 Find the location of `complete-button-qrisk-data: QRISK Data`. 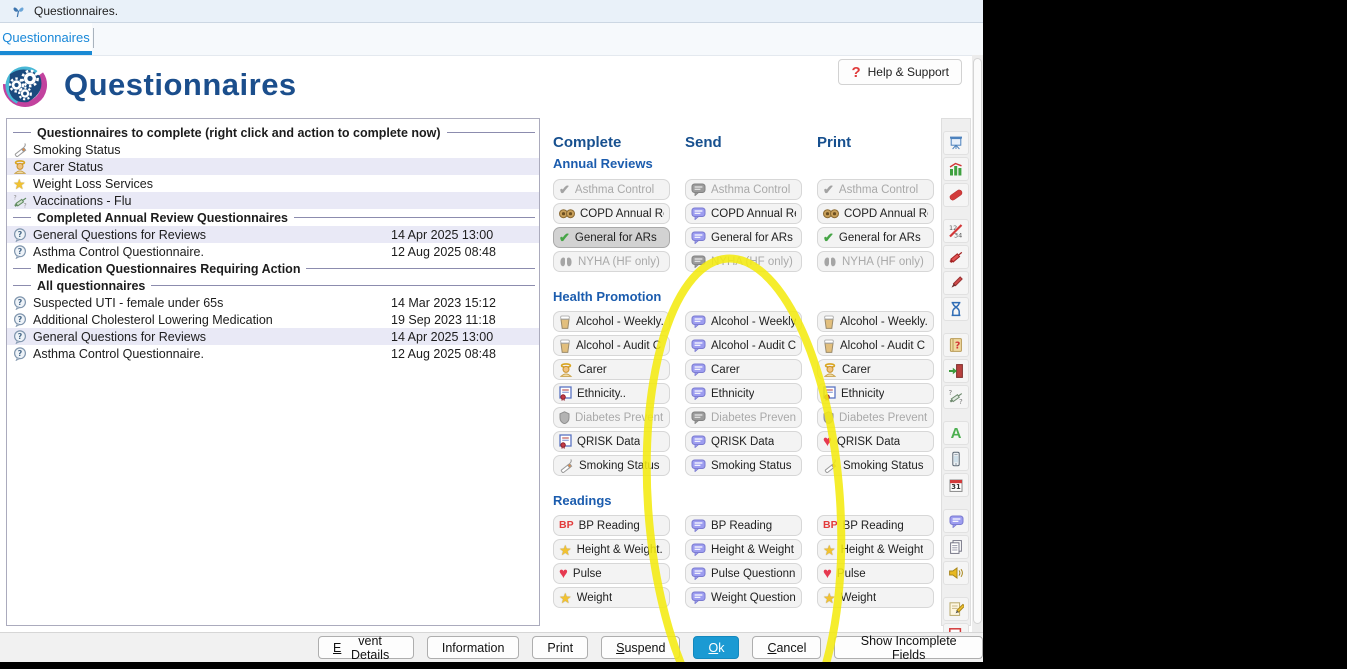

complete-button-qrisk-data: QRISK Data is located at coordinates (611, 441).